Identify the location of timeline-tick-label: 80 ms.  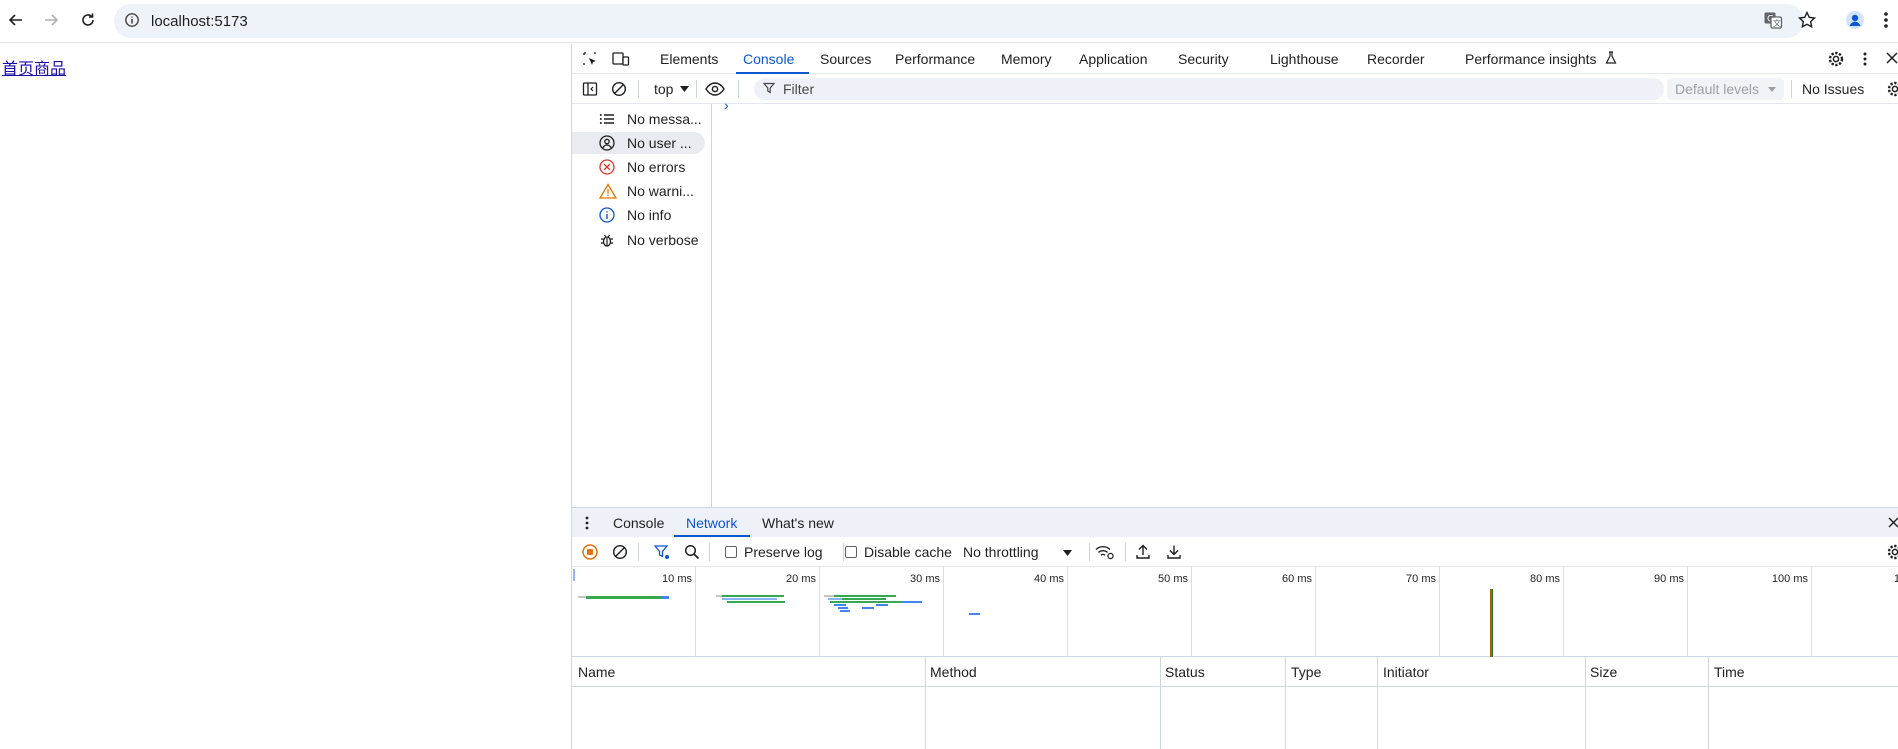
(1545, 579).